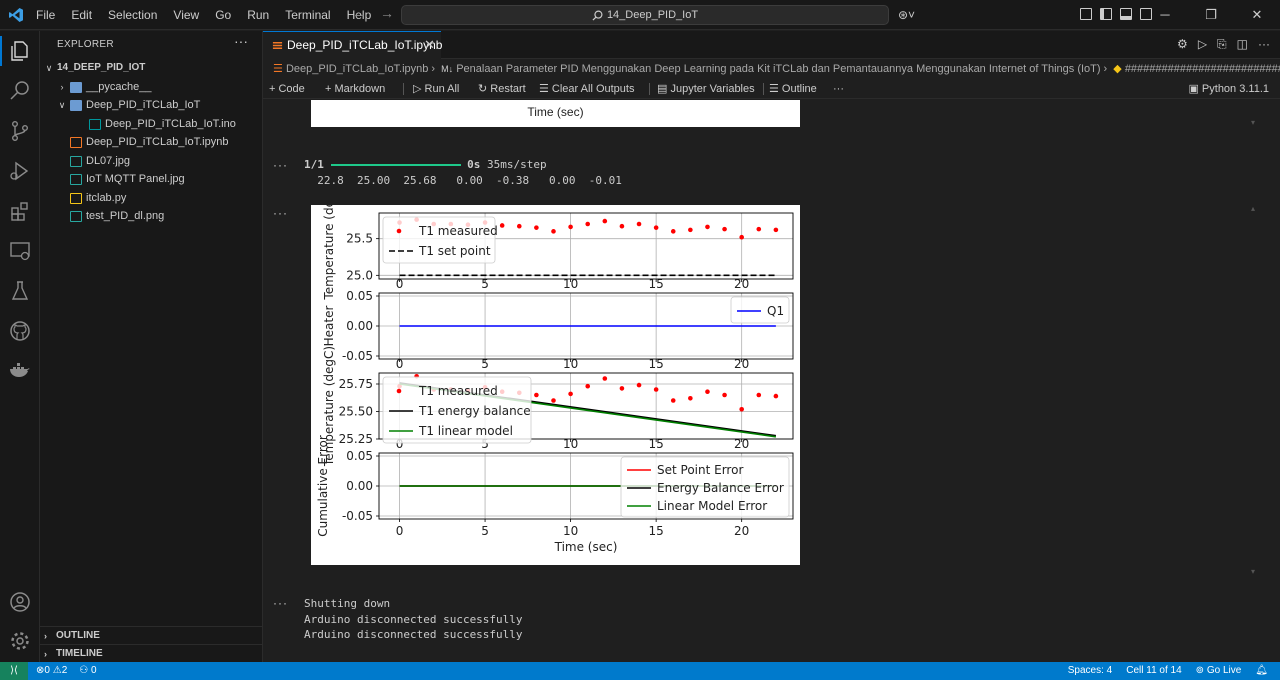 This screenshot has height=680, width=1280. I want to click on extensions-icon, so click(20, 211).